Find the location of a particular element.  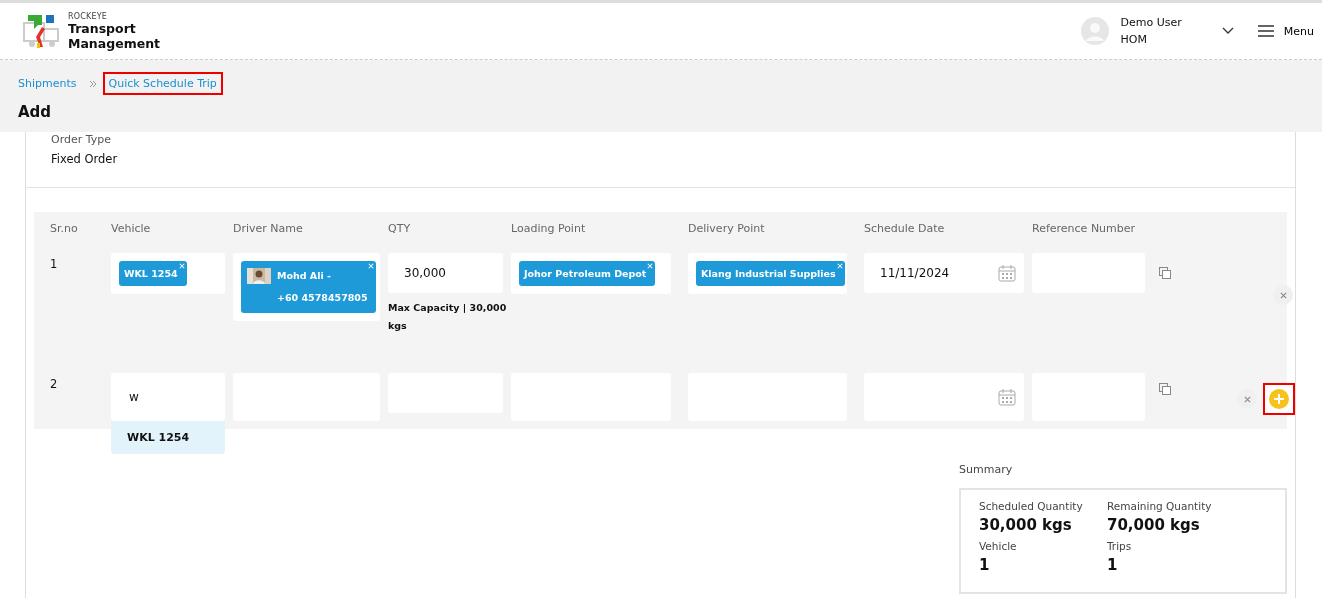

stat-value: 30,000 kgs is located at coordinates (1026, 525).